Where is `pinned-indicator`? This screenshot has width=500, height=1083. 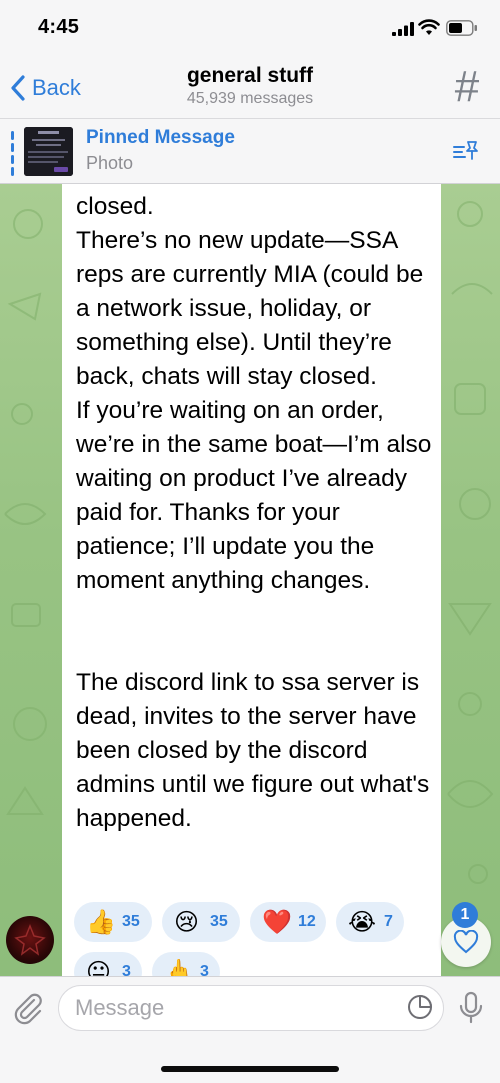
pinned-indicator is located at coordinates (12, 153).